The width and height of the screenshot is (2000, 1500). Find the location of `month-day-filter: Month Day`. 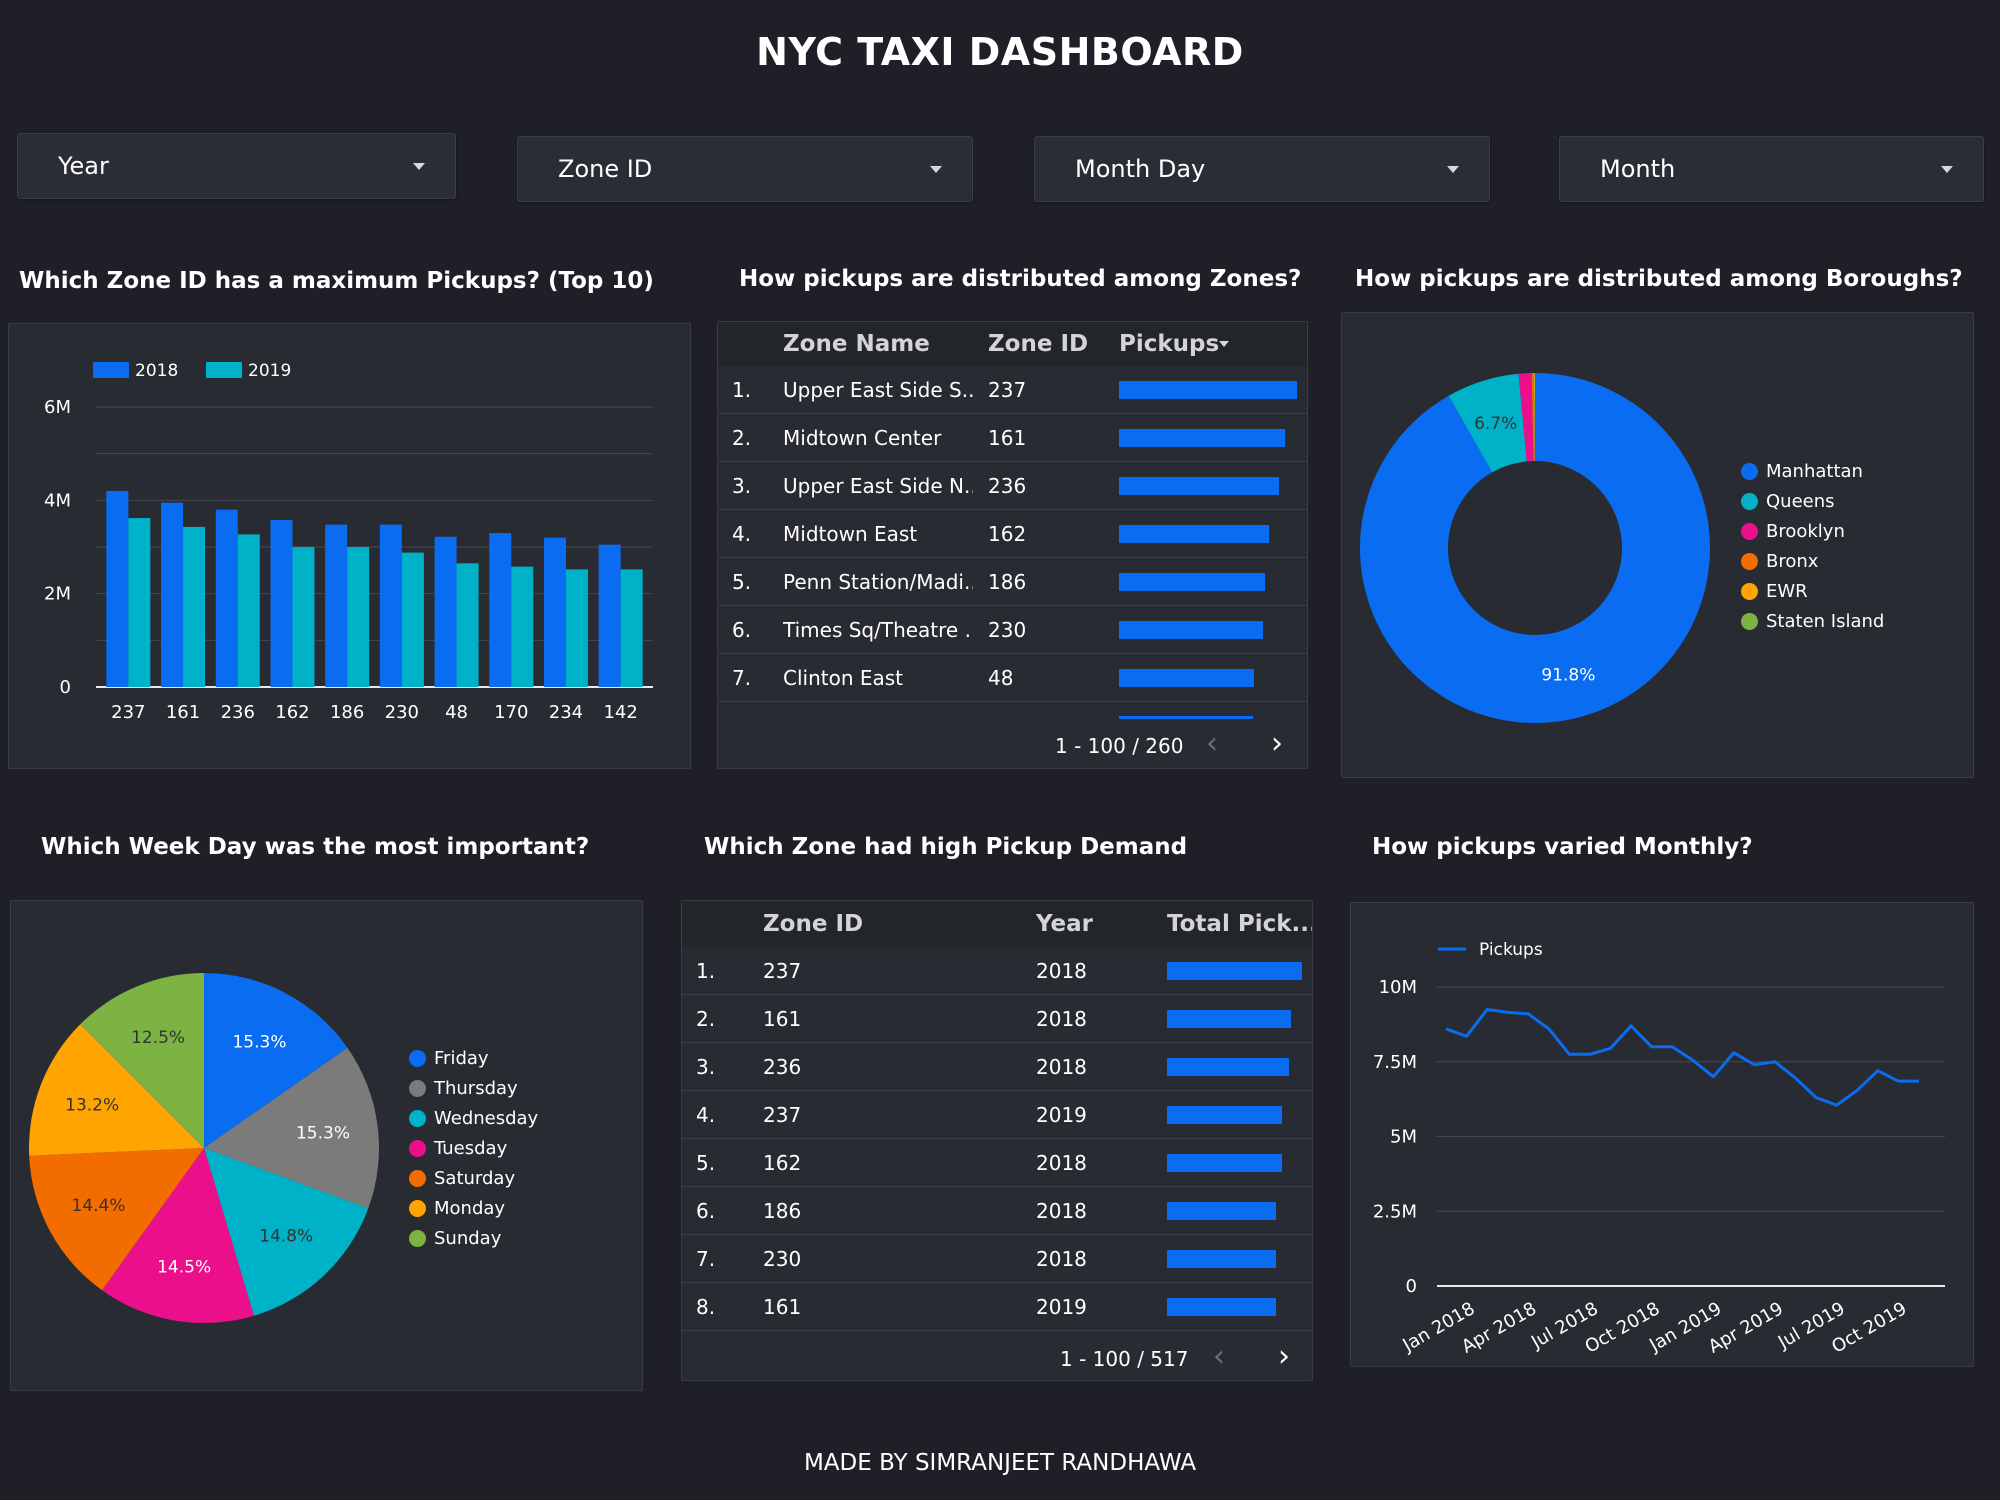

month-day-filter: Month Day is located at coordinates (1262, 169).